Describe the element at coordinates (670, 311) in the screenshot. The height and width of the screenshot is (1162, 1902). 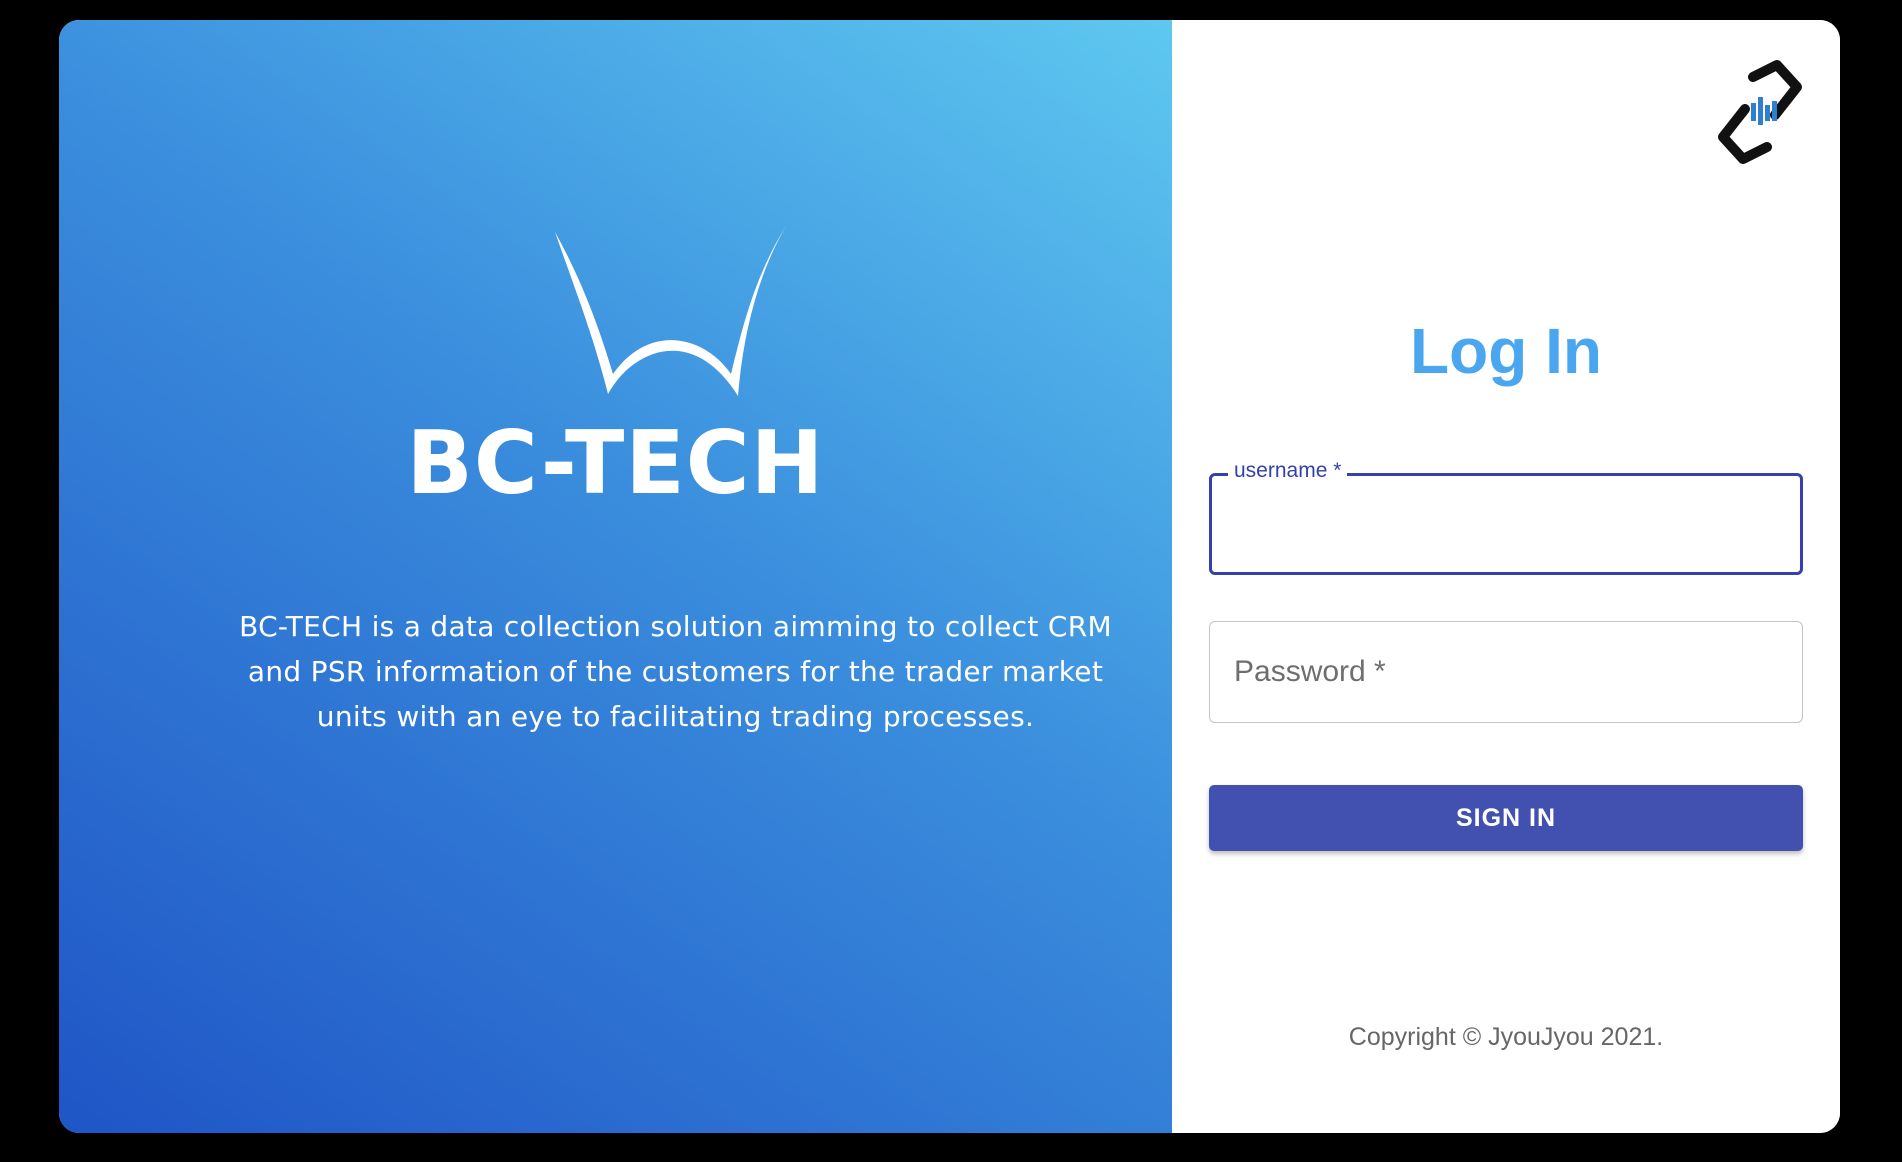
I see `w-swoosh-logo-icon` at that location.